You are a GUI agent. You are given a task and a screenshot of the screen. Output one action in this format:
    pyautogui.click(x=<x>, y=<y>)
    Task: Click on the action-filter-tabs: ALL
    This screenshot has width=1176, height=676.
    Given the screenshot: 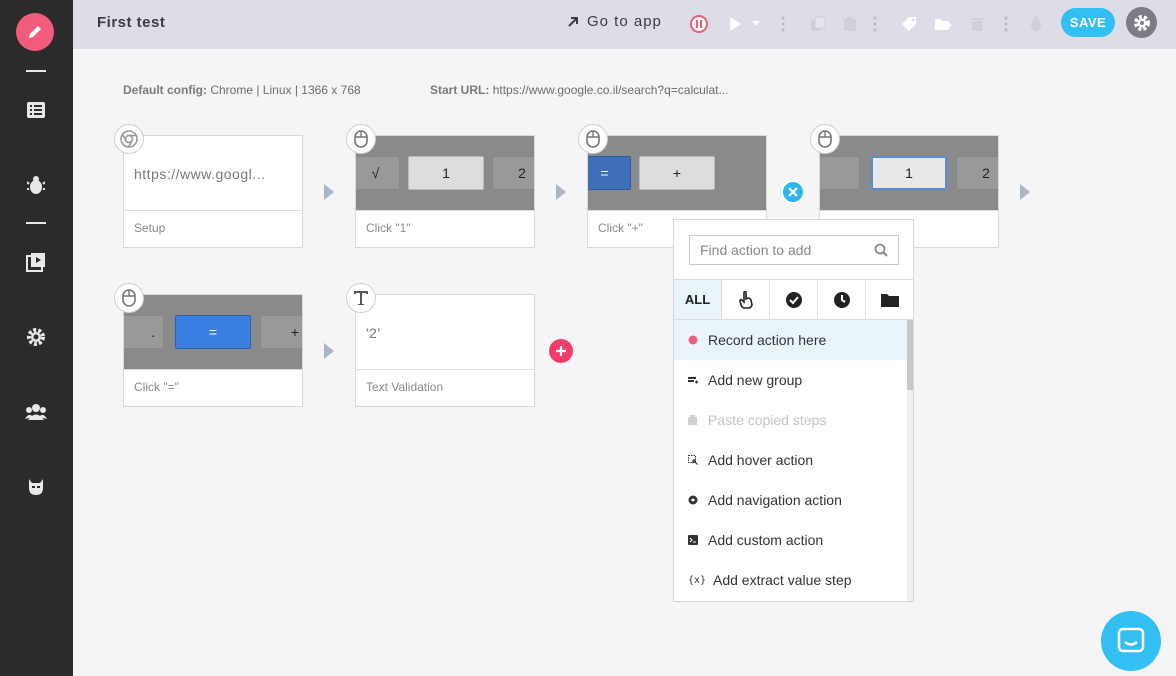 What is the action you would take?
    pyautogui.click(x=793, y=299)
    